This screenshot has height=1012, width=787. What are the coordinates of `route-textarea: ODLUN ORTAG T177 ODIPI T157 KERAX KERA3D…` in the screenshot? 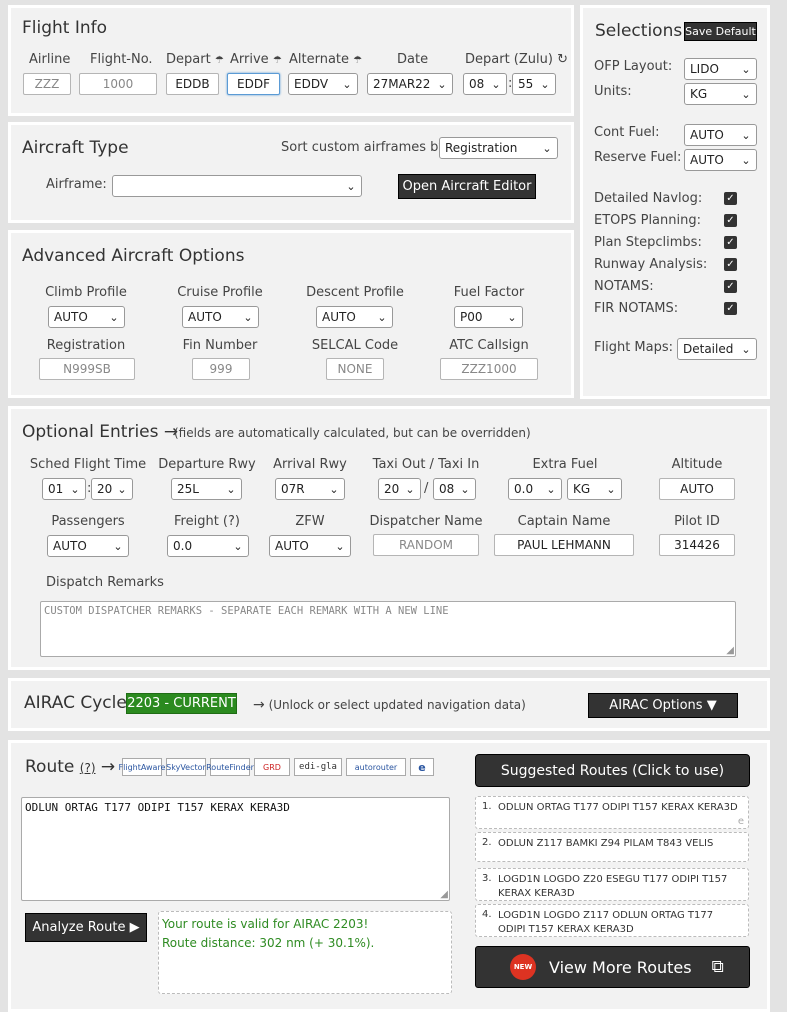 It's located at (235, 849).